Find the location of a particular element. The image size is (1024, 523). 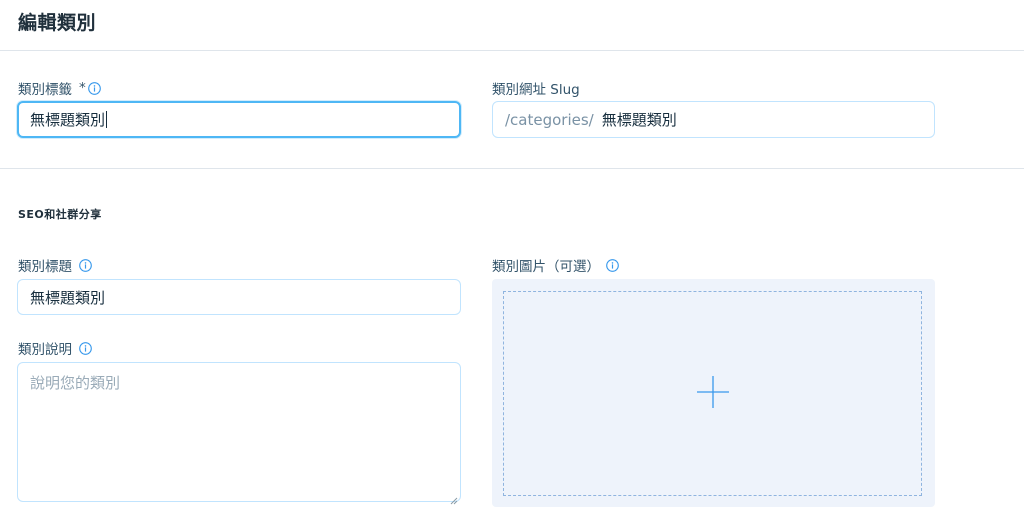

category-title-input: 無標題類別 is located at coordinates (239, 297).